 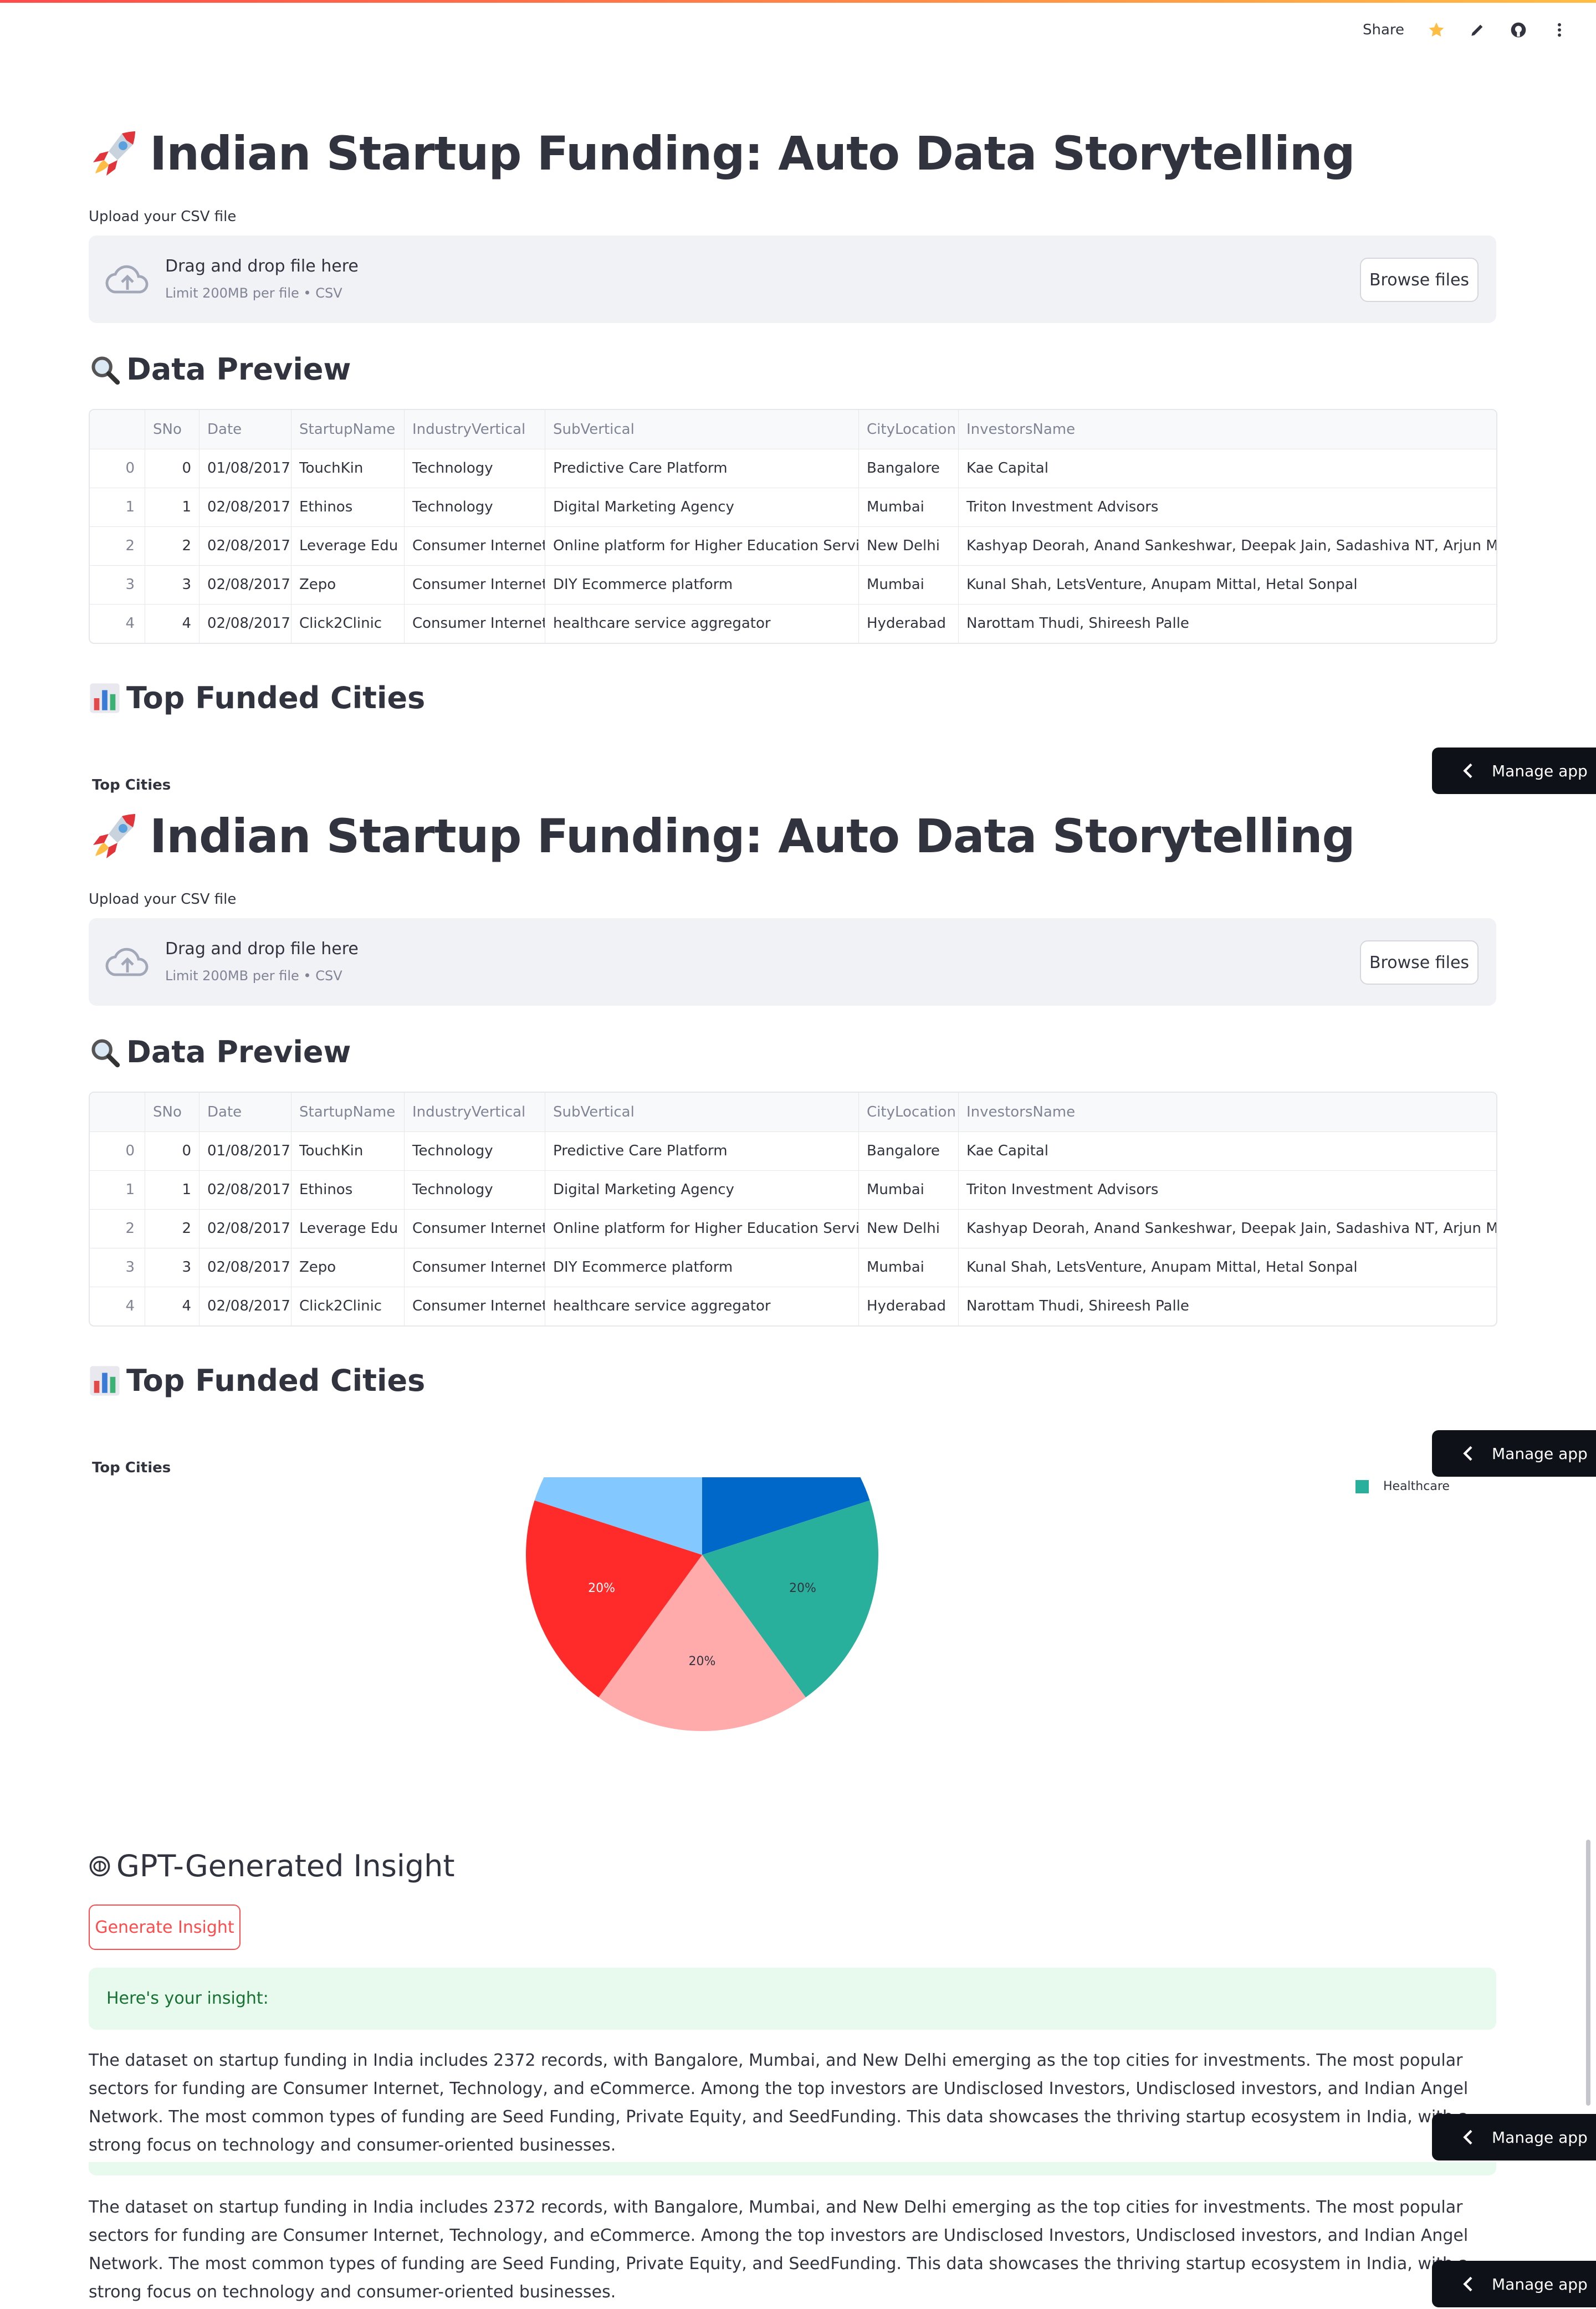 I want to click on generate-insight-button: Generate Insight, so click(x=165, y=1927).